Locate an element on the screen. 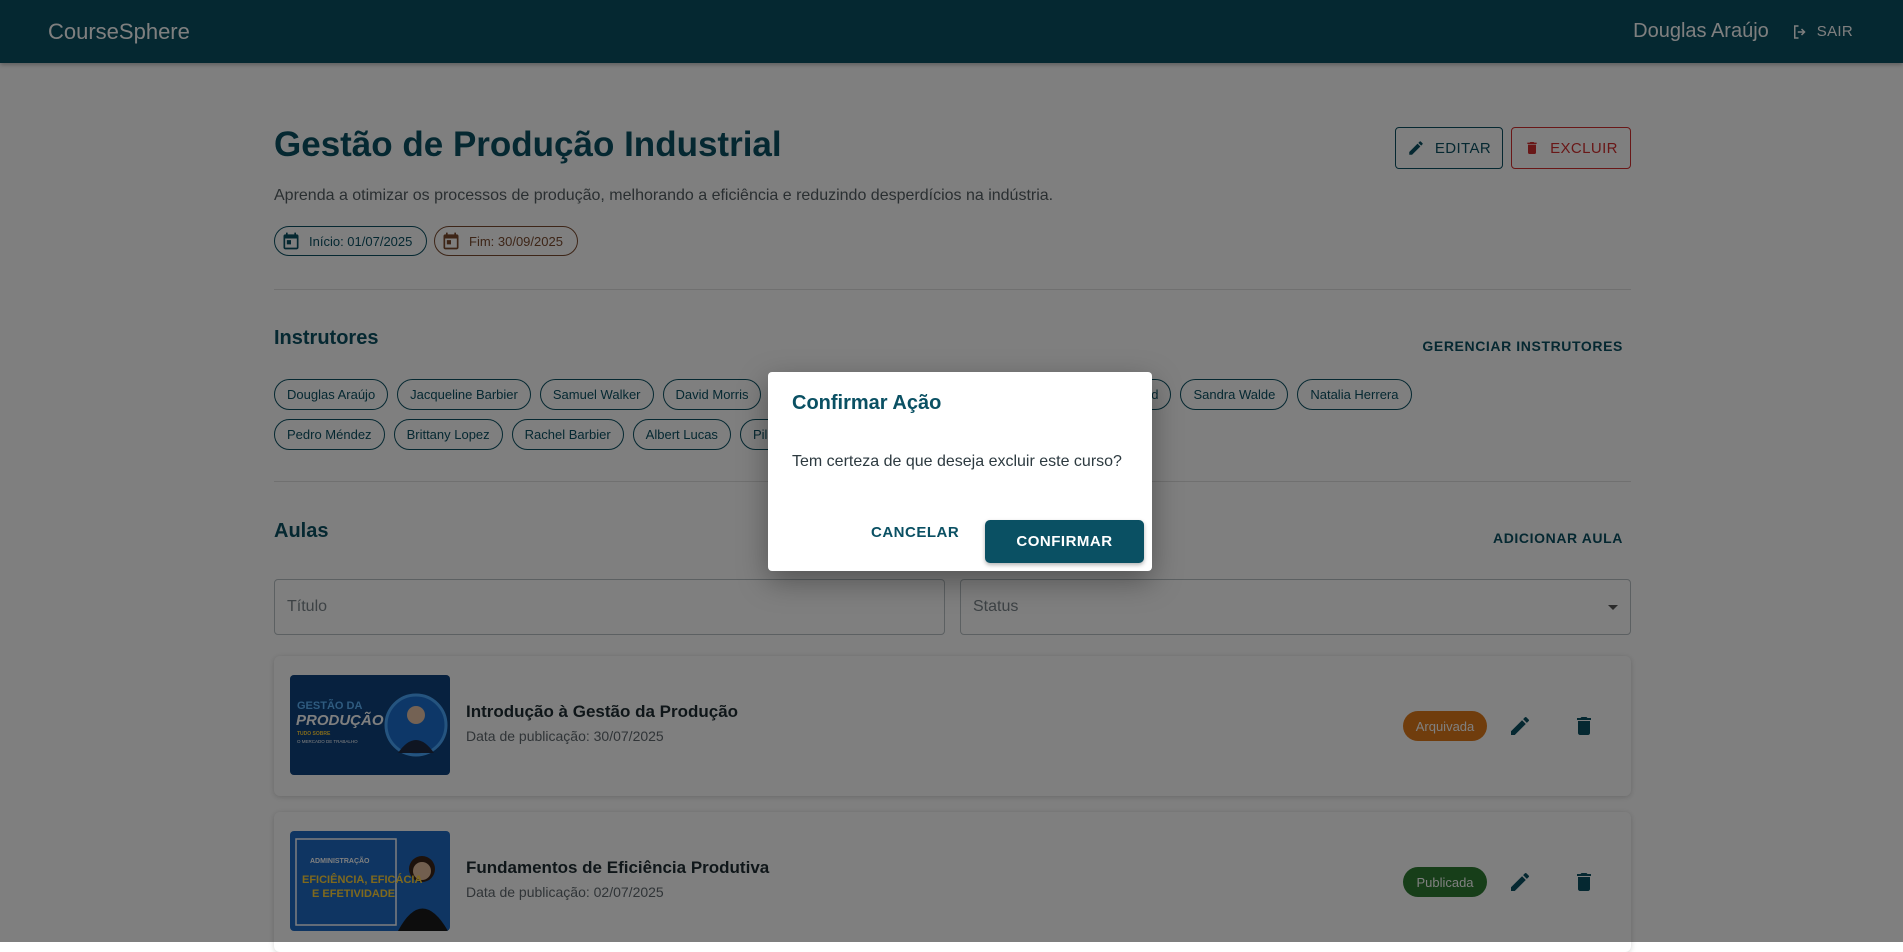 The height and width of the screenshot is (952, 1903). dialog-title: Confirmar Ação is located at coordinates (867, 403).